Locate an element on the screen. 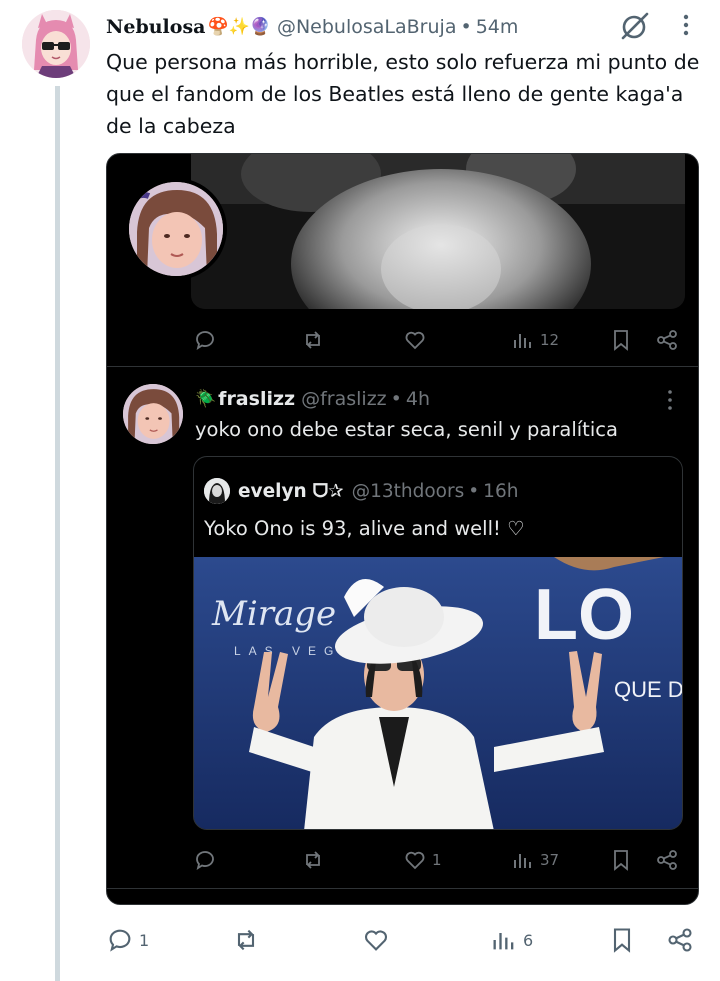 This screenshot has width=720, height=981. top-post-share-button is located at coordinates (667, 340).